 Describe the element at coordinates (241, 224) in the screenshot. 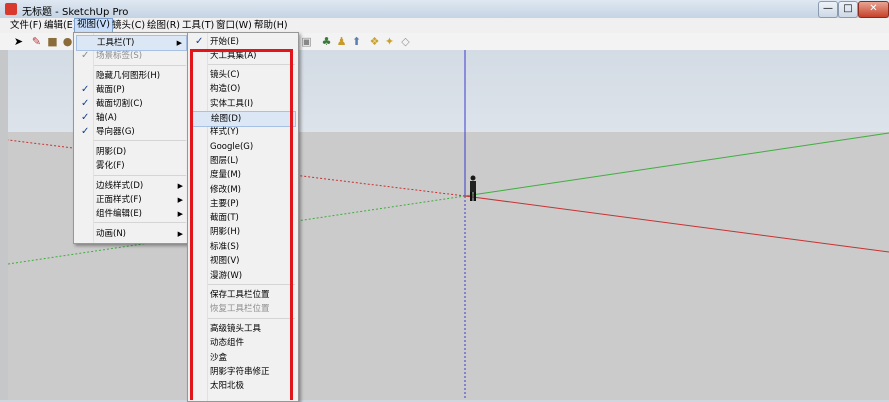

I see `highlight-annotation-box` at that location.